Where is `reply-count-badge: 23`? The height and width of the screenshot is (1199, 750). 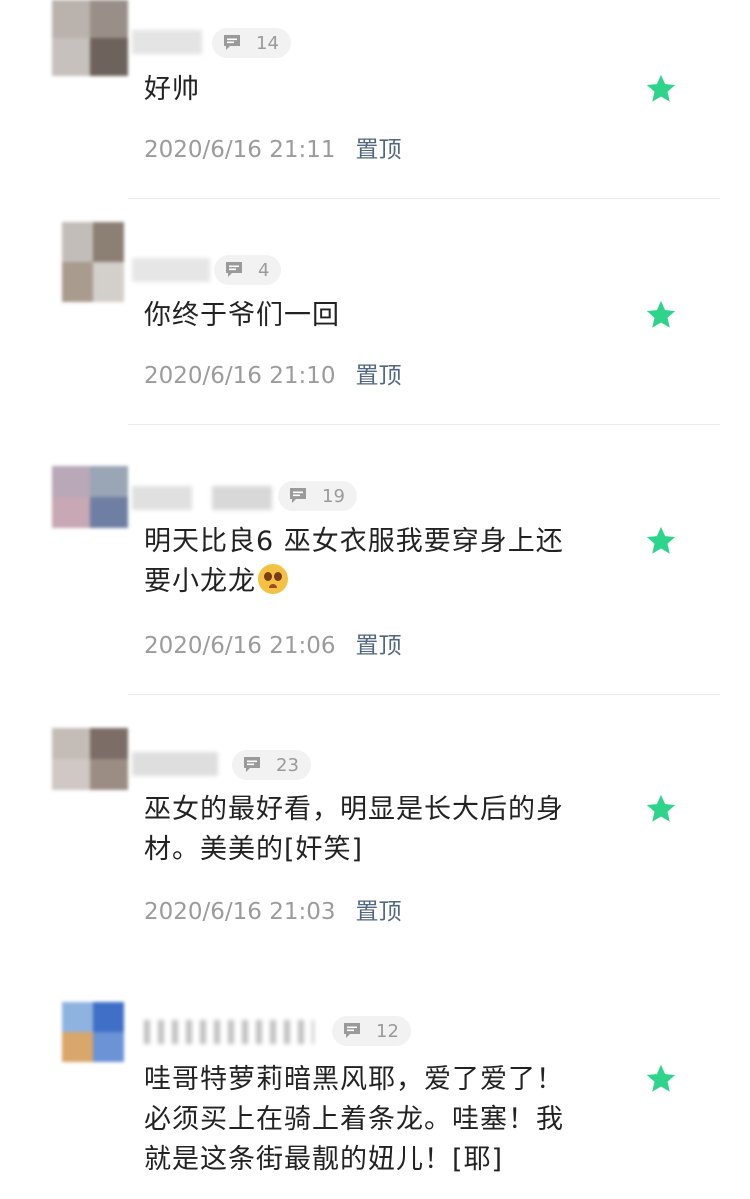 reply-count-badge: 23 is located at coordinates (271, 765).